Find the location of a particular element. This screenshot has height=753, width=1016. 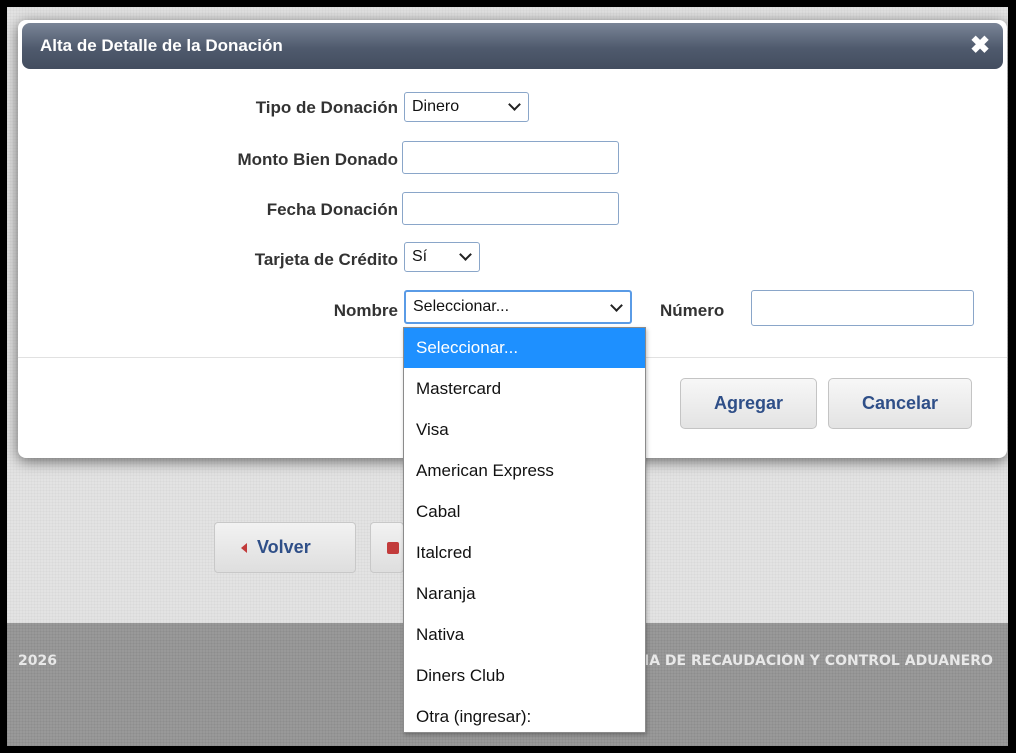

monto-input is located at coordinates (510, 157).